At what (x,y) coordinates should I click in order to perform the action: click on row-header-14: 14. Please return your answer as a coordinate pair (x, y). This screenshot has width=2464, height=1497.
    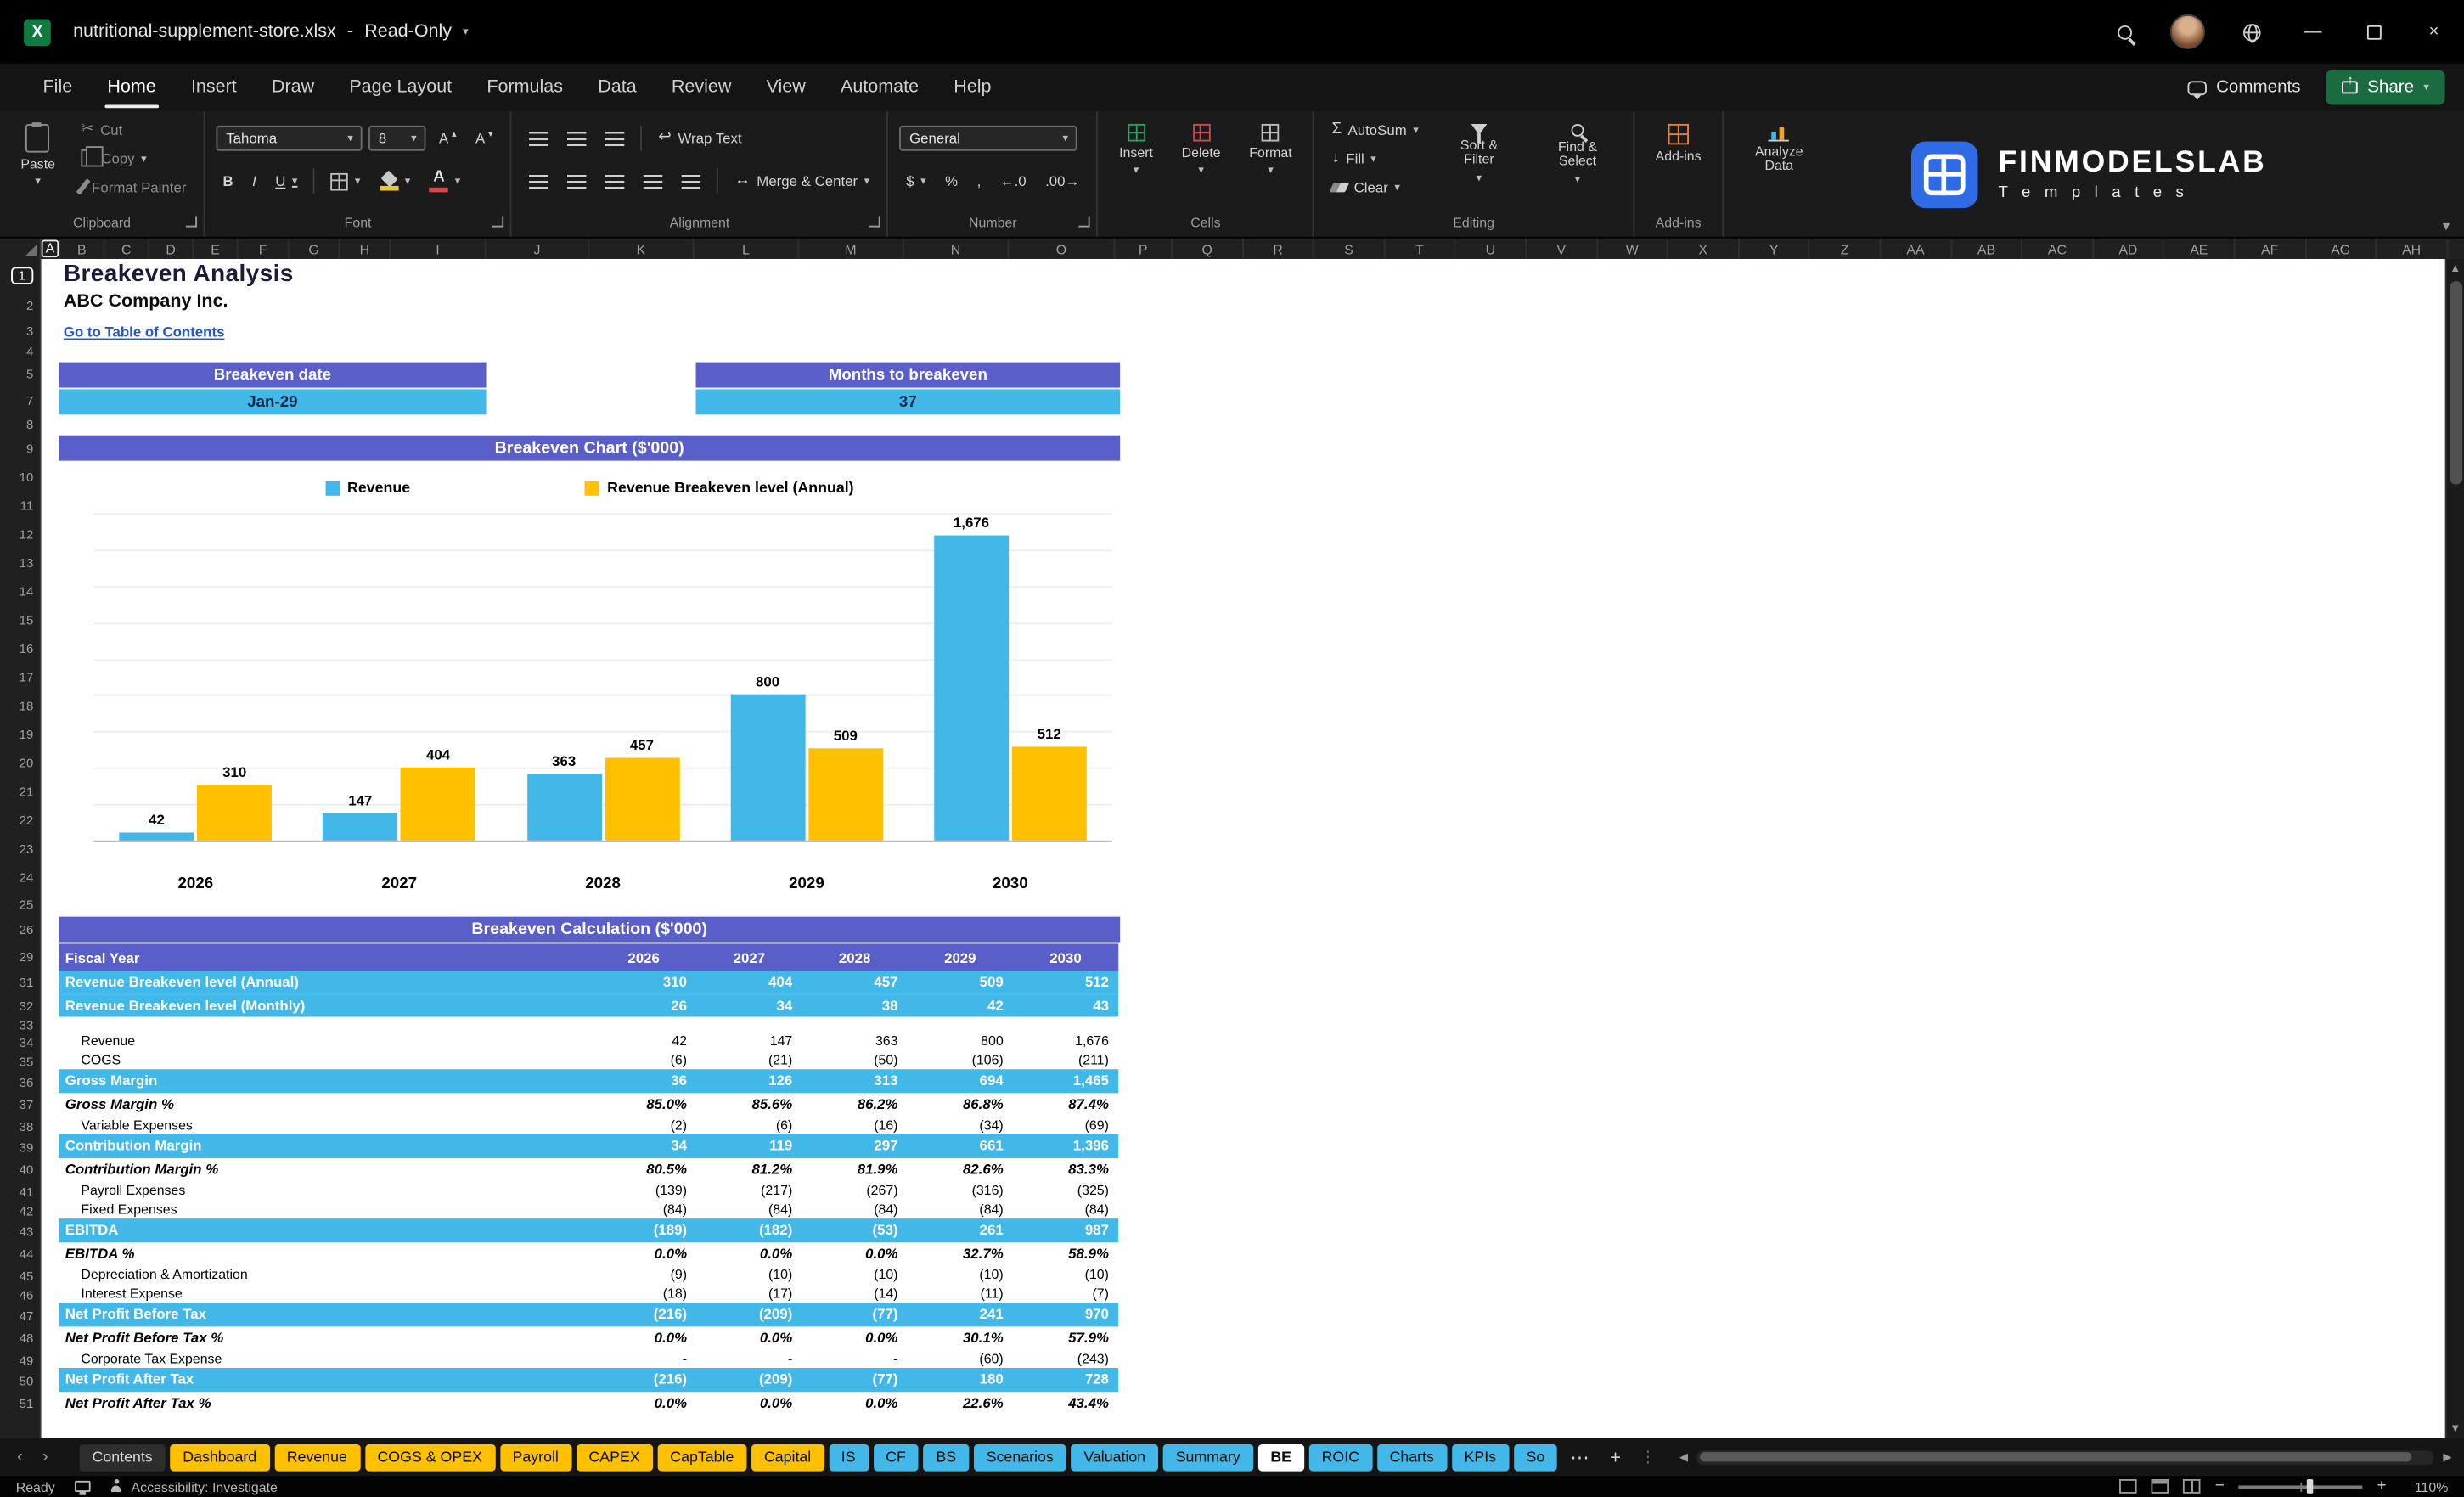
    Looking at the image, I should click on (20, 591).